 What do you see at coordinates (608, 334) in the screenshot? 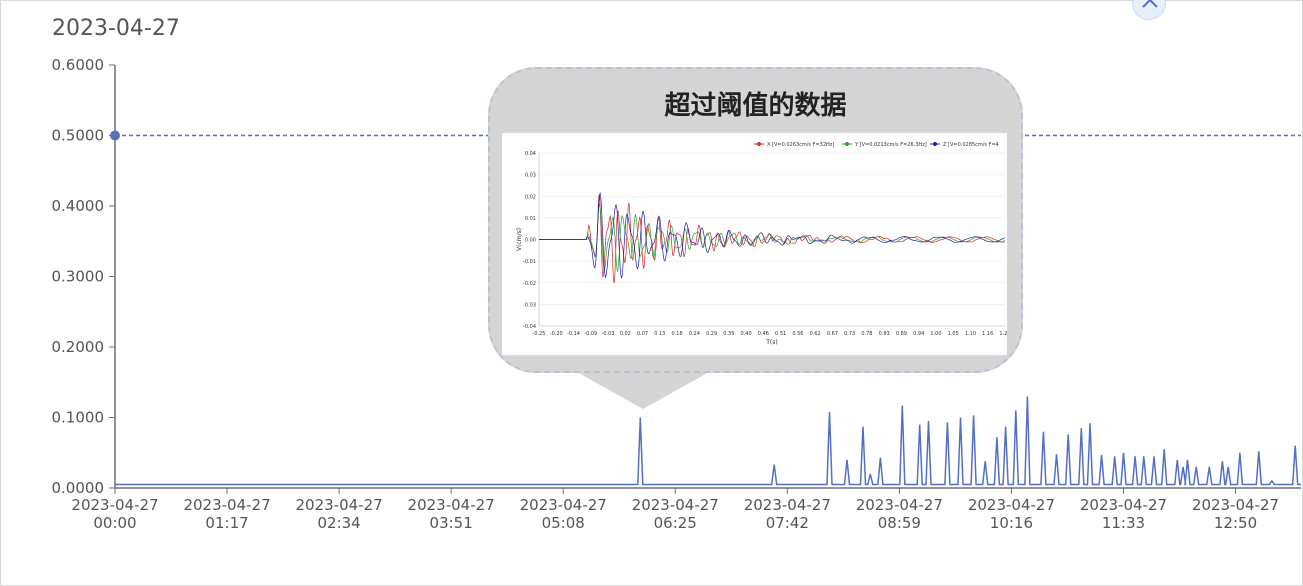
I see `mini-x-tick: -0.03` at bounding box center [608, 334].